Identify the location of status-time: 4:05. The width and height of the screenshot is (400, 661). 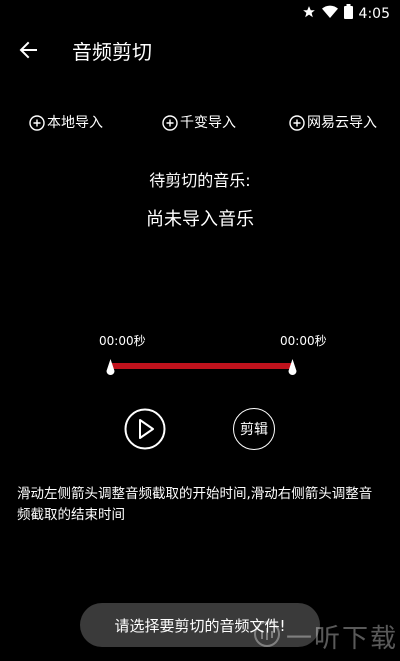
(374, 13).